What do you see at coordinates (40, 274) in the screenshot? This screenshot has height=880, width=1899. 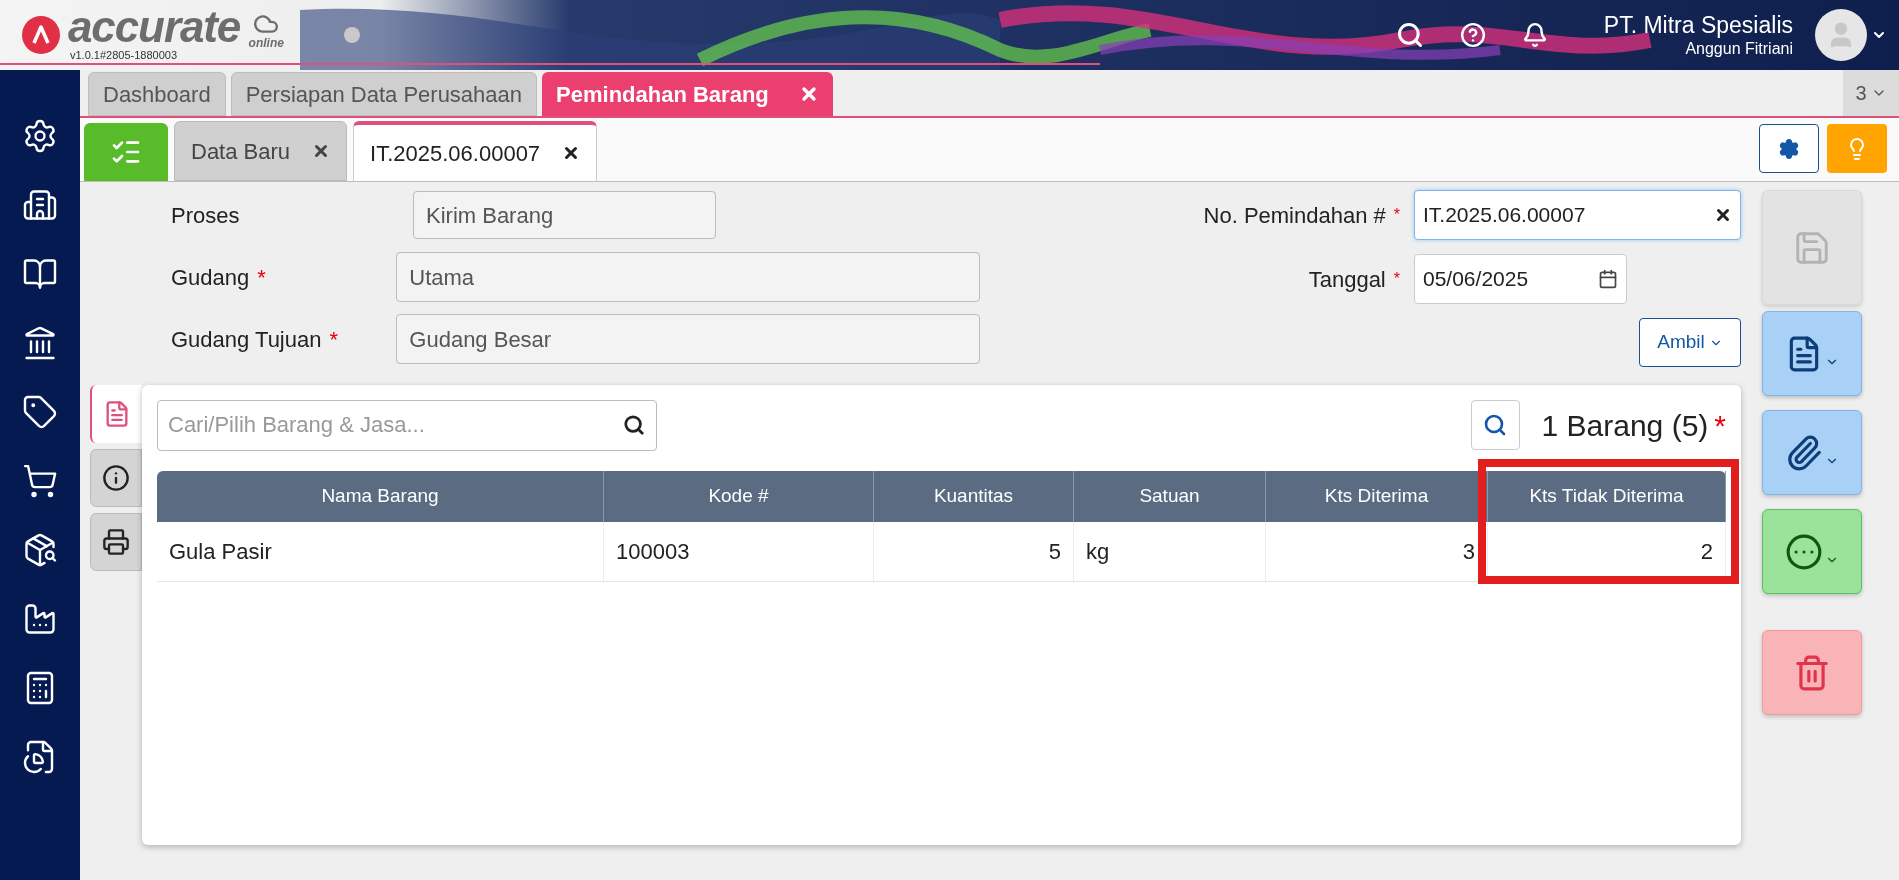 I see `book-icon` at bounding box center [40, 274].